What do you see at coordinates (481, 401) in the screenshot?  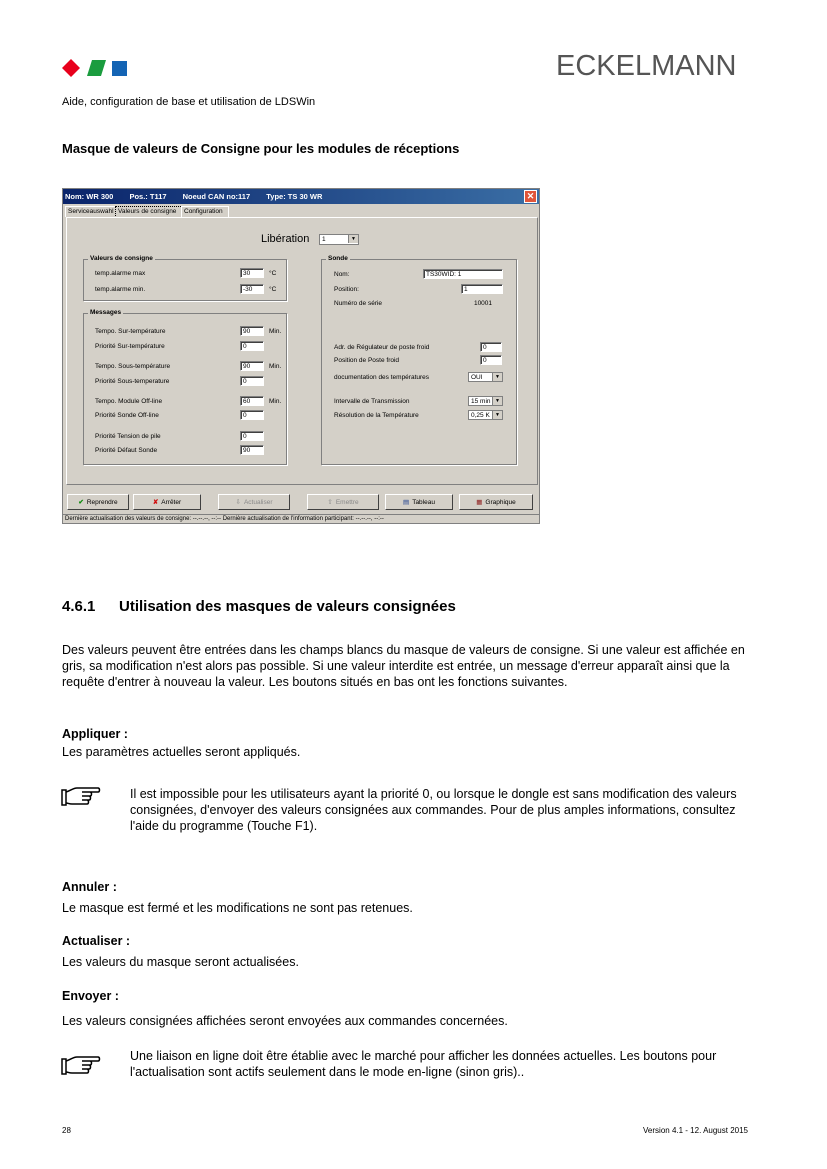 I see `transmission-interval-value: 15 min` at bounding box center [481, 401].